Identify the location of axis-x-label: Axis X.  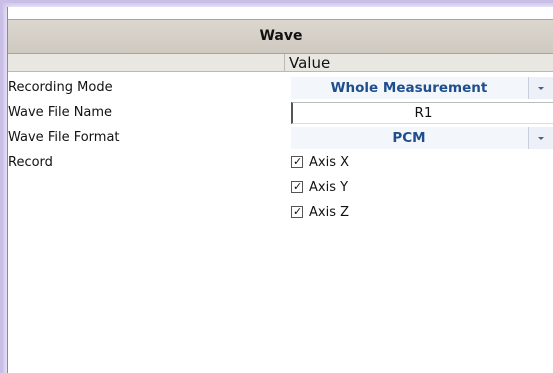
(329, 162).